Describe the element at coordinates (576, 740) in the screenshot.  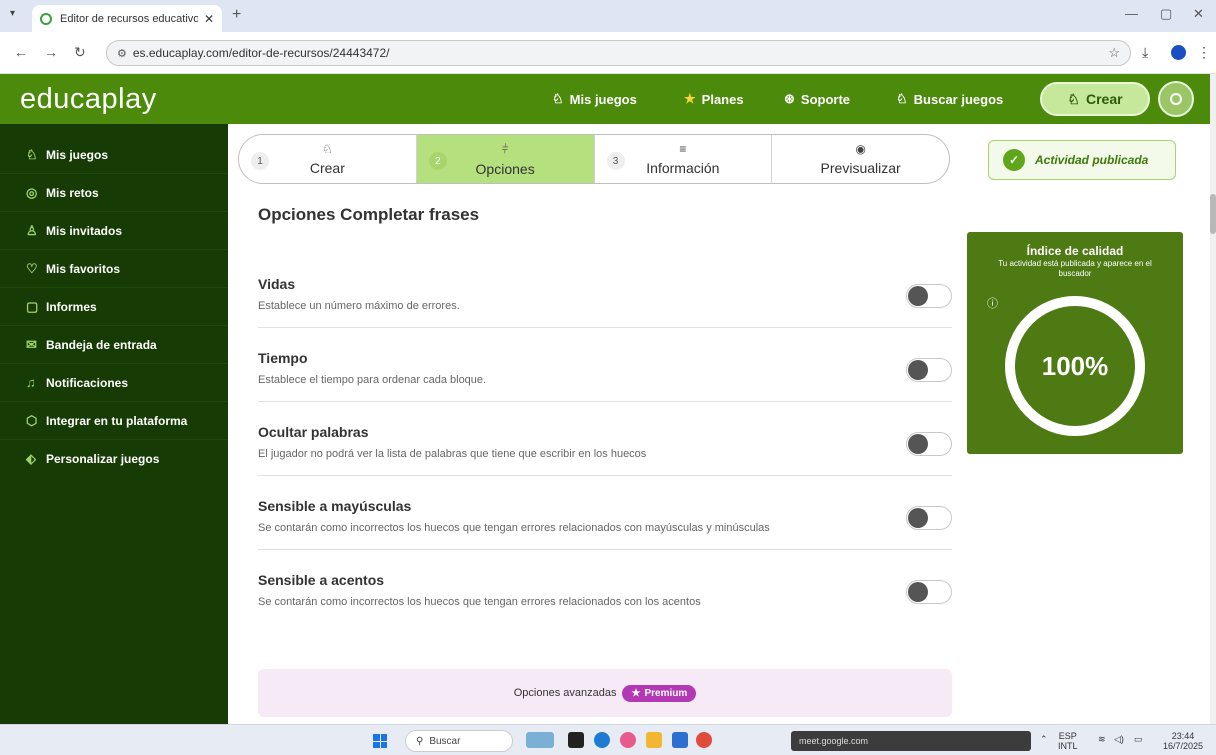
I see `task-view-icon` at that location.